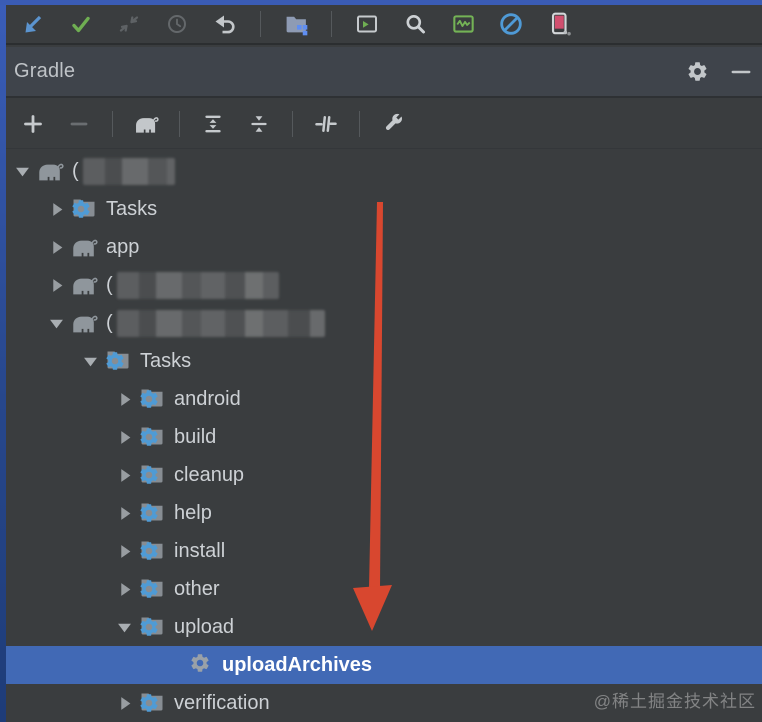 Image resolution: width=762 pixels, height=722 pixels. Describe the element at coordinates (381, 285) in the screenshot. I see `tree-row-censored-3: (` at that location.